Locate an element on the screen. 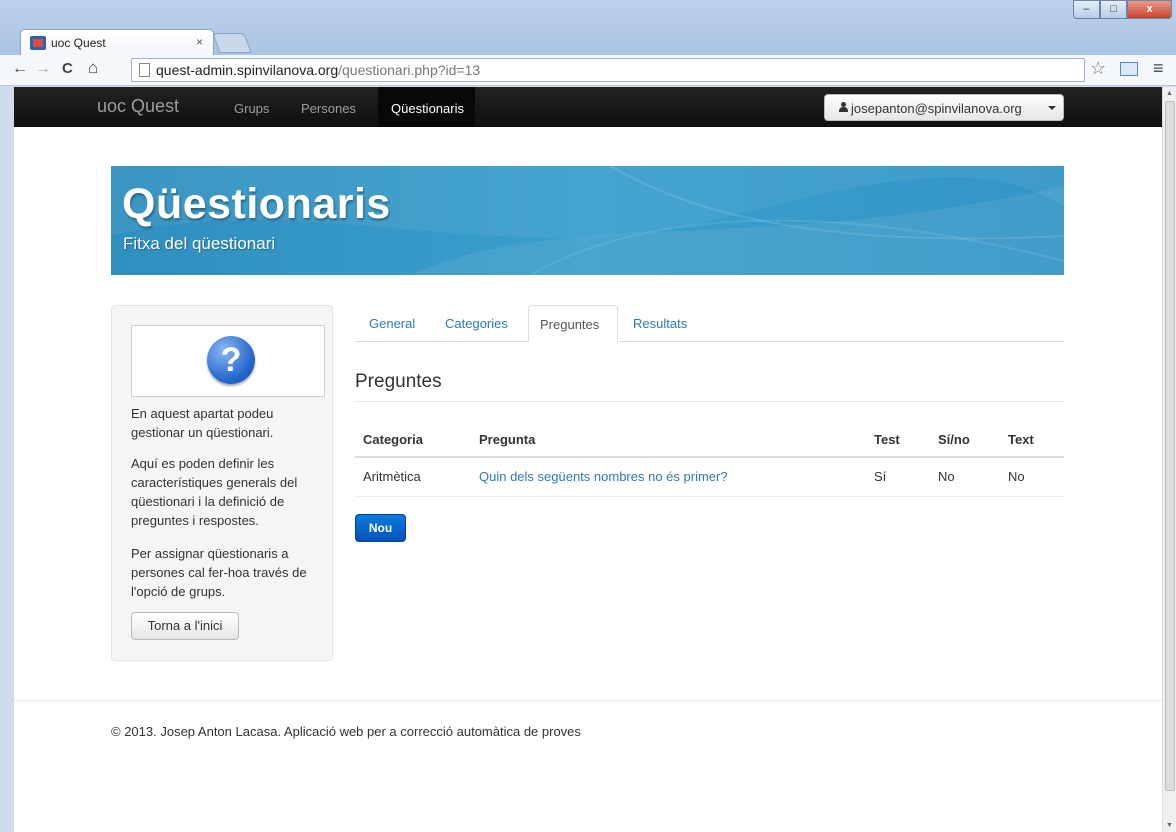 This screenshot has height=832, width=1176. close-tab-icon: × is located at coordinates (199, 42).